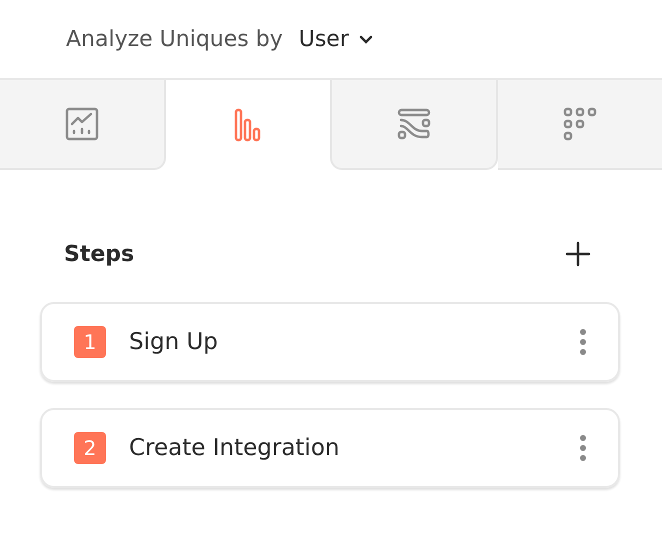 The height and width of the screenshot is (558, 662). Describe the element at coordinates (99, 254) in the screenshot. I see `steps-title: Steps` at that location.